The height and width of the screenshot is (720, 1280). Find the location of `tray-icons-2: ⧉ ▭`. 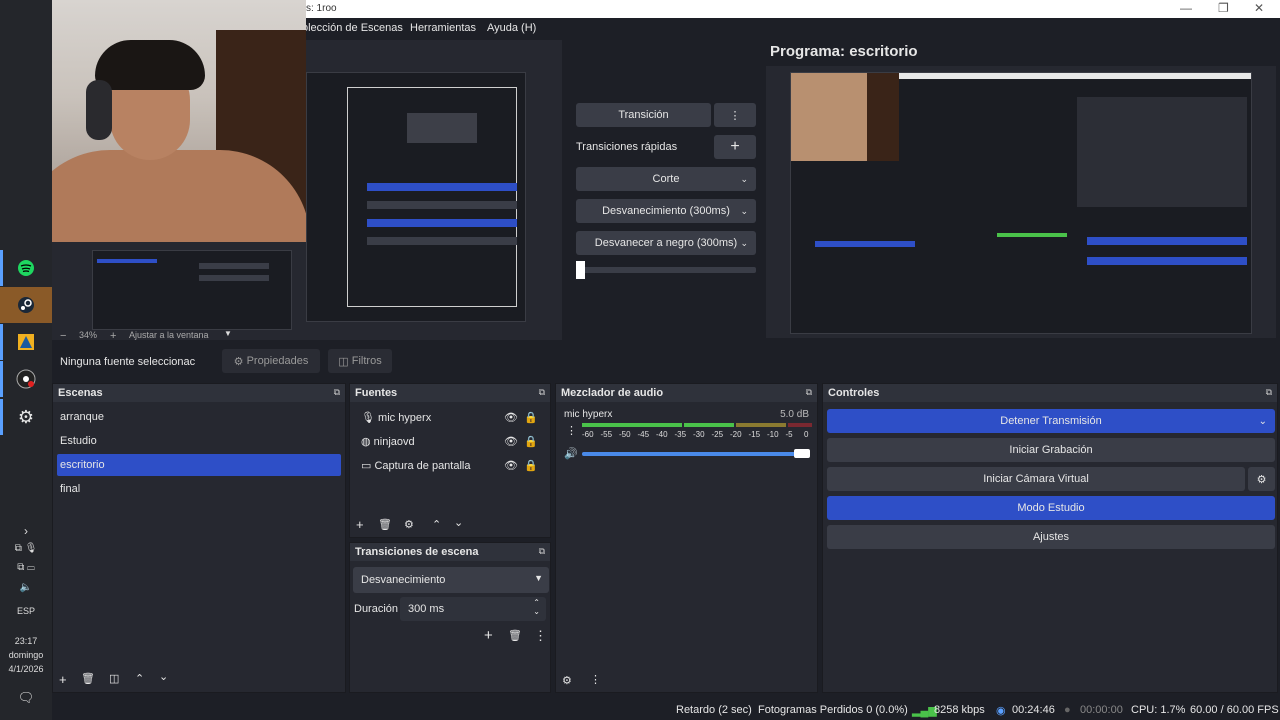

tray-icons-2: ⧉ ▭ is located at coordinates (26, 567).